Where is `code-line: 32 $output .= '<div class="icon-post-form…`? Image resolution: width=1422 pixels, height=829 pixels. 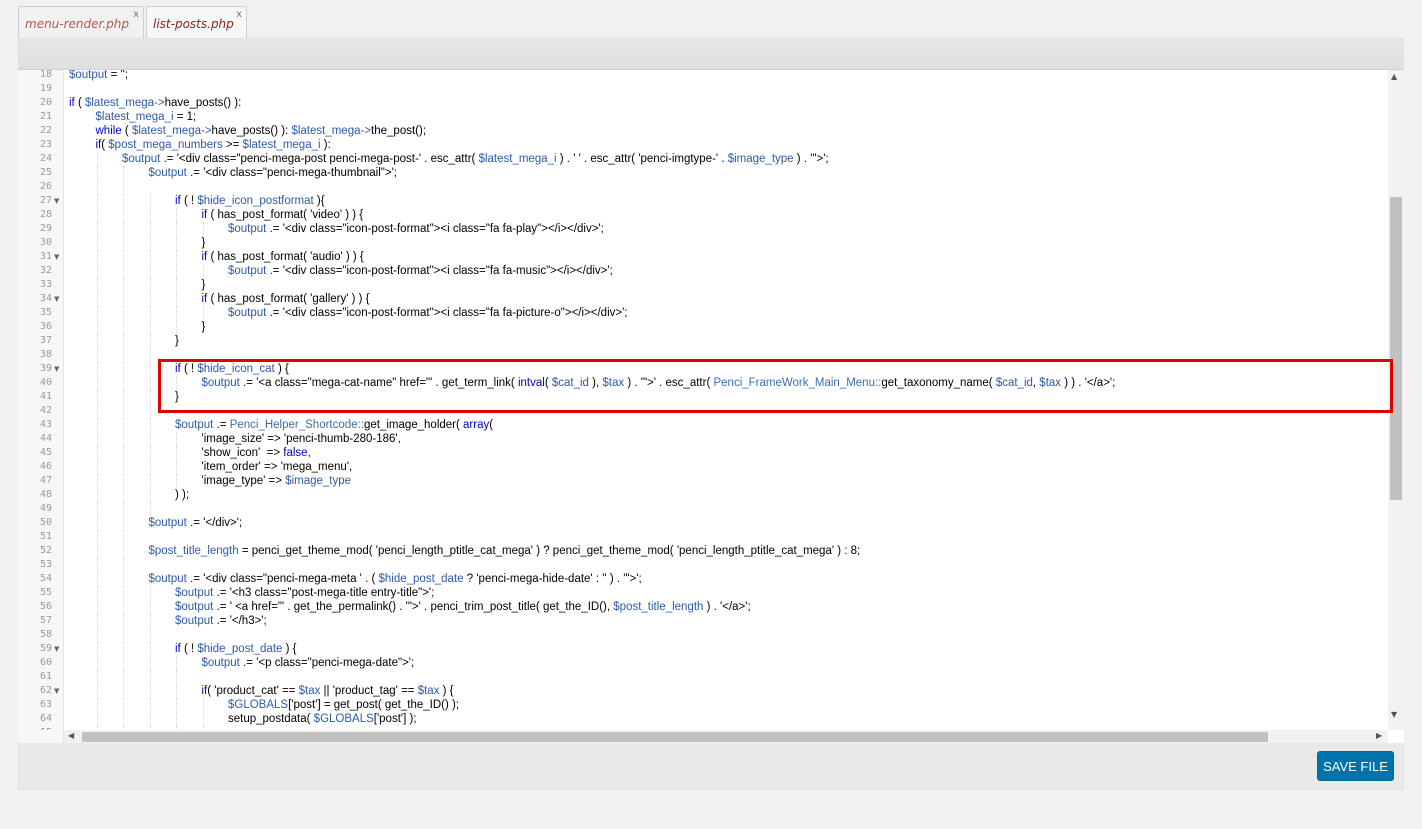
code-line: 32 $output .= '<div class="icon-post-form… is located at coordinates (703, 271).